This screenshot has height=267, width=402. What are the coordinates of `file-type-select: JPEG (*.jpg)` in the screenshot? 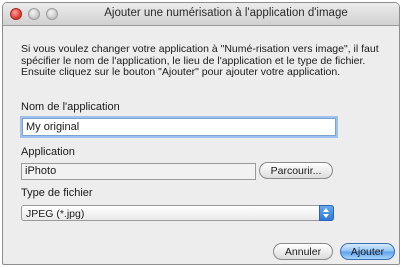 It's located at (177, 213).